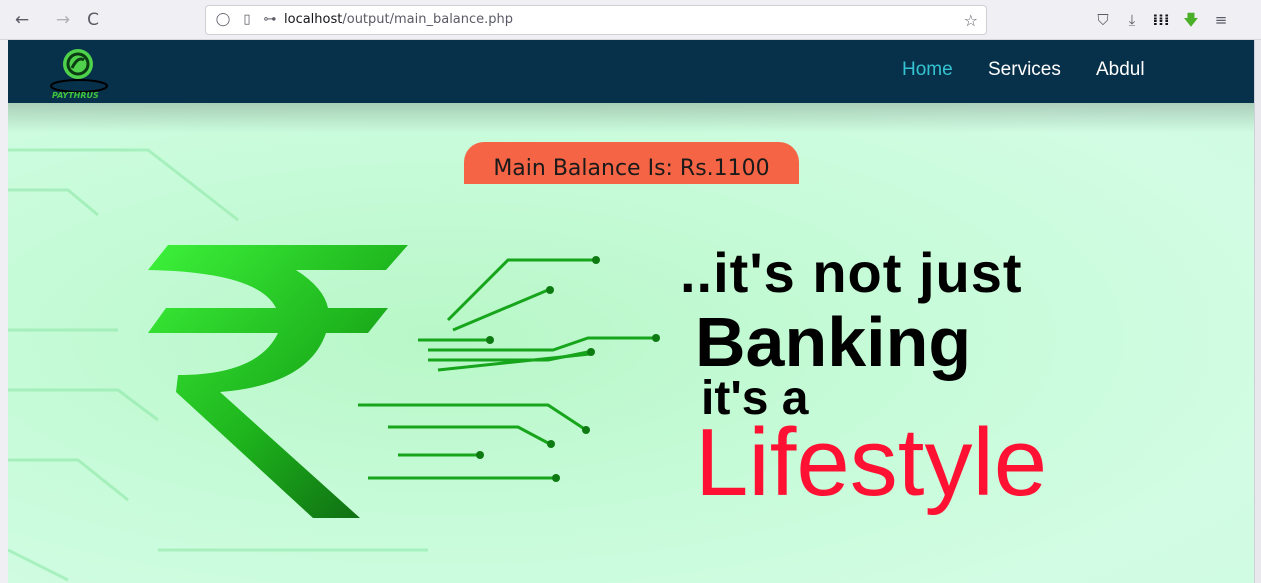 Image resolution: width=1261 pixels, height=583 pixels. Describe the element at coordinates (871, 462) in the screenshot. I see `tagline-line-4: Lifestyle` at that location.